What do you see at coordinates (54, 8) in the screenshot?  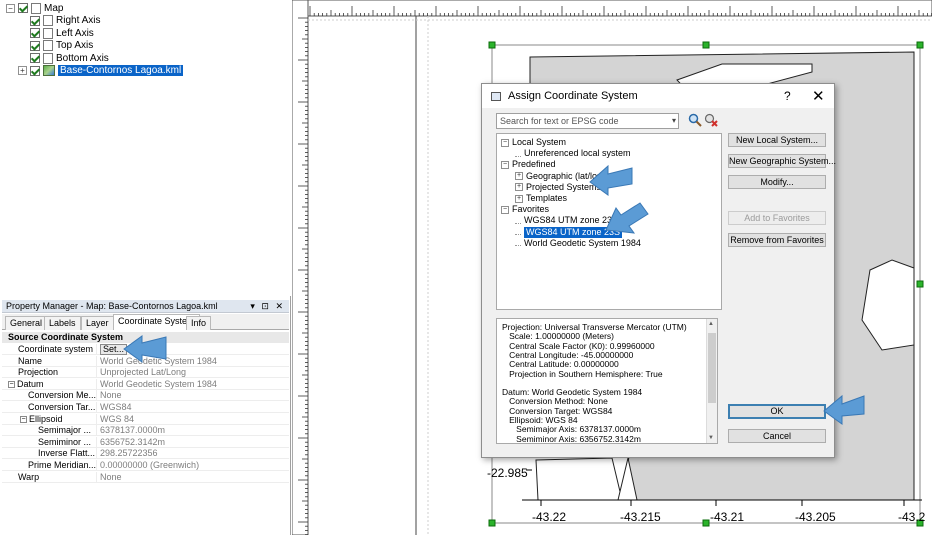 I see `layer-tree-label: Map` at bounding box center [54, 8].